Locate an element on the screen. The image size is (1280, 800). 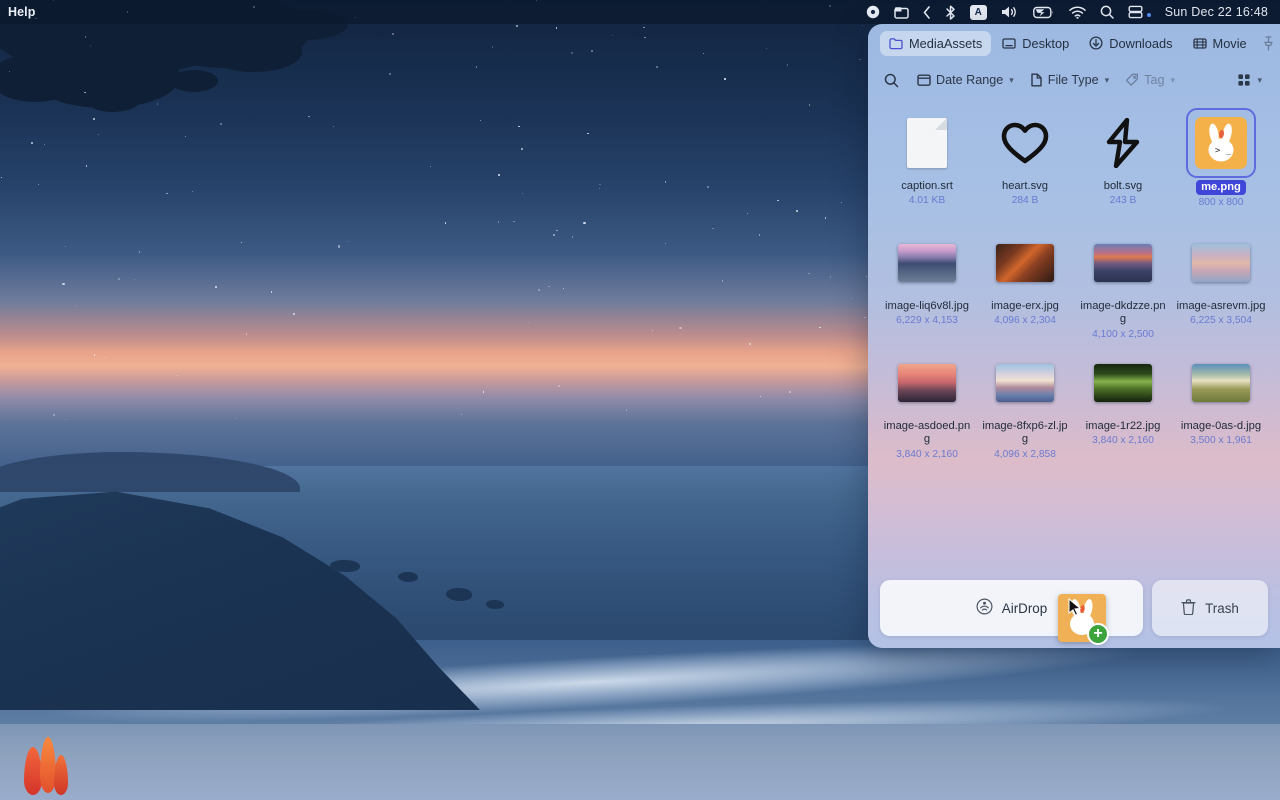
tab-downloads: Downloads is located at coordinates (1130, 43).